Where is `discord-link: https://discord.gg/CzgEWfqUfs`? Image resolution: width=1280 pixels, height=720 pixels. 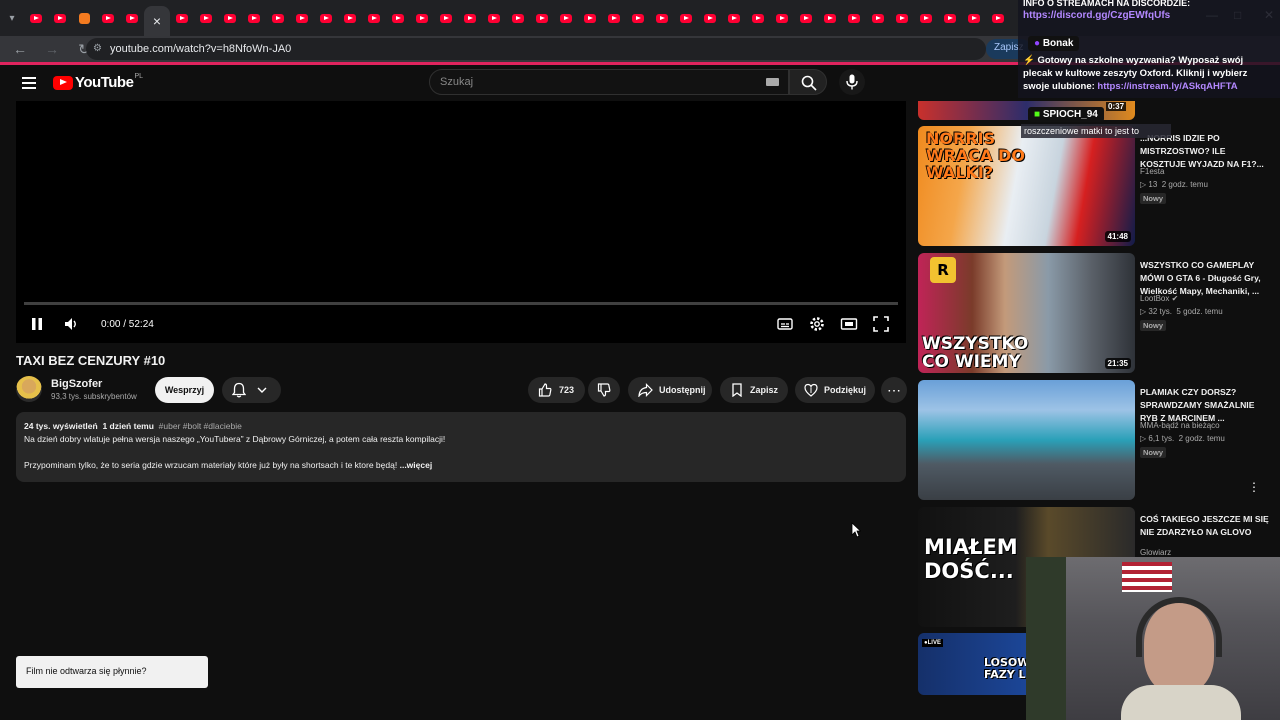
discord-link: https://discord.gg/CzgEWfqUfs is located at coordinates (1096, 15).